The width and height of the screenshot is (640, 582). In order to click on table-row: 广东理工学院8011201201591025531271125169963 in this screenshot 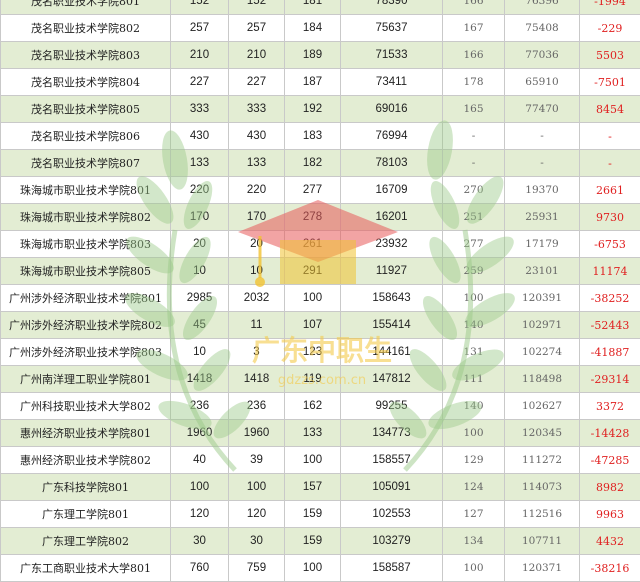, I will do `click(320, 514)`.